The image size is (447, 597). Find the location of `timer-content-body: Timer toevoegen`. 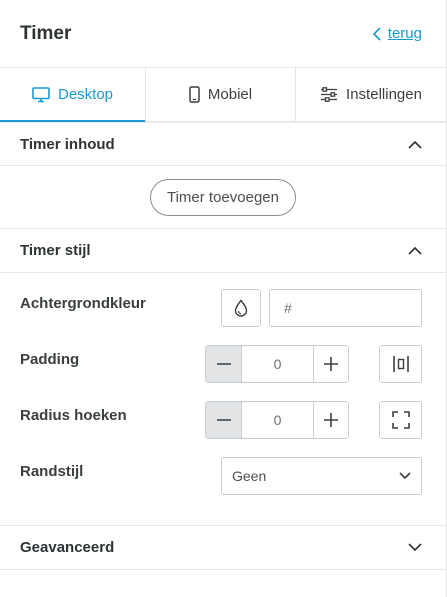

timer-content-body: Timer toevoegen is located at coordinates (223, 197).